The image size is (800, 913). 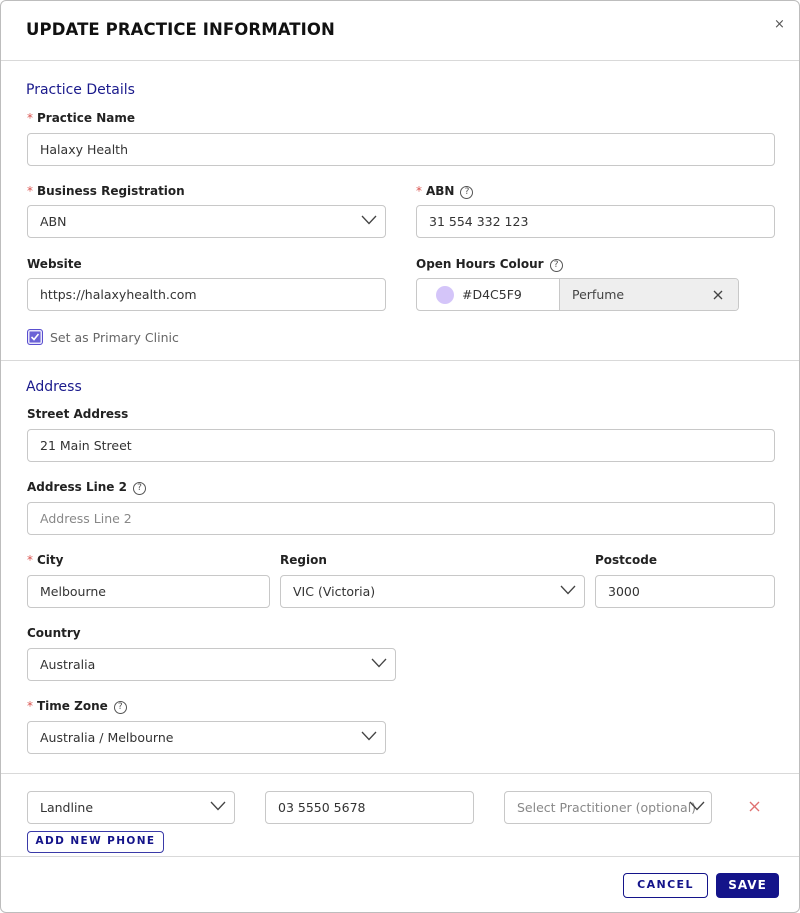 What do you see at coordinates (747, 885) in the screenshot?
I see `save-button: SAVE` at bounding box center [747, 885].